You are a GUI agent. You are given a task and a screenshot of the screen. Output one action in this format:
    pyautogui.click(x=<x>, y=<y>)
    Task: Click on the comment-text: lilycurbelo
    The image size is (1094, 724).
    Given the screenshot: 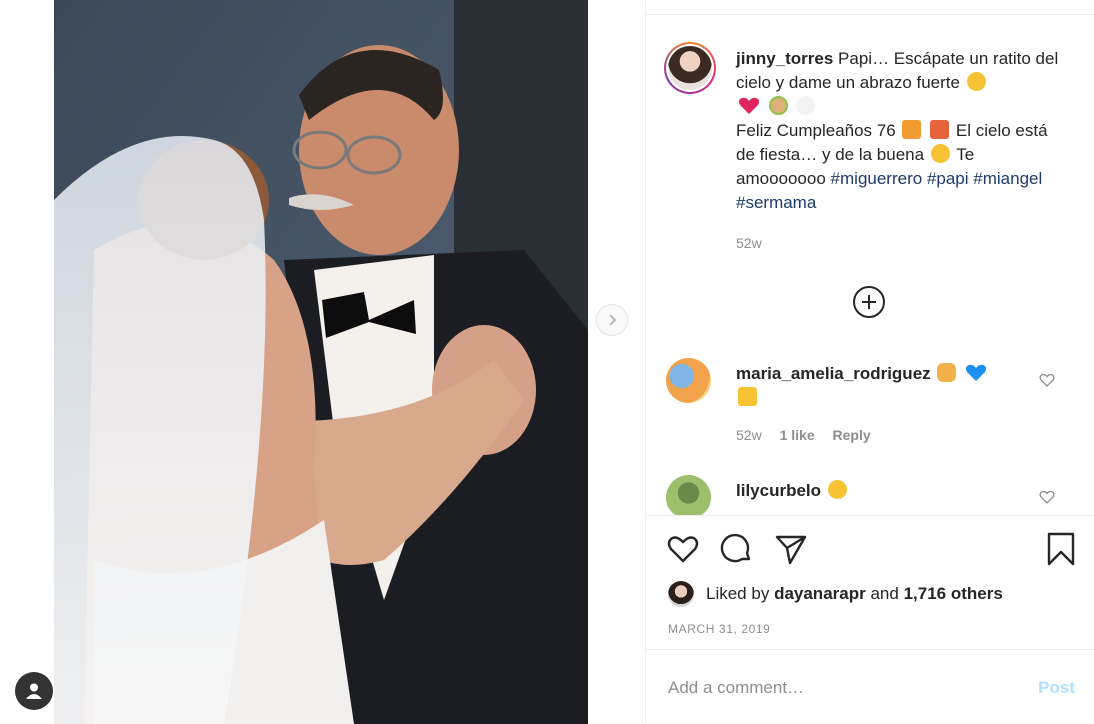 What is the action you would take?
    pyautogui.click(x=878, y=491)
    